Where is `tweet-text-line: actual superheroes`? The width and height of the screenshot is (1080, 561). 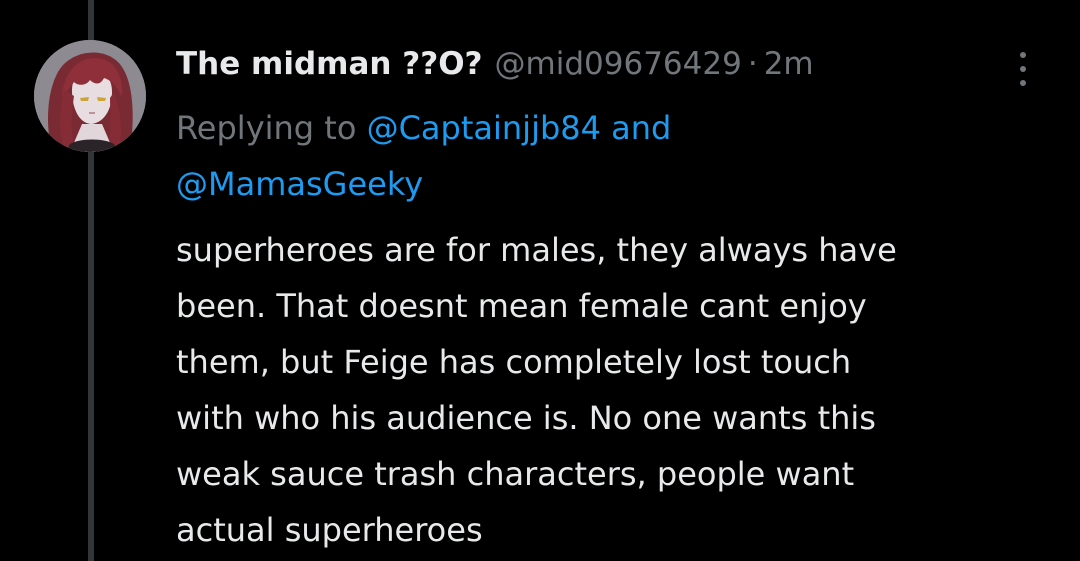 tweet-text-line: actual superheroes is located at coordinates (329, 530).